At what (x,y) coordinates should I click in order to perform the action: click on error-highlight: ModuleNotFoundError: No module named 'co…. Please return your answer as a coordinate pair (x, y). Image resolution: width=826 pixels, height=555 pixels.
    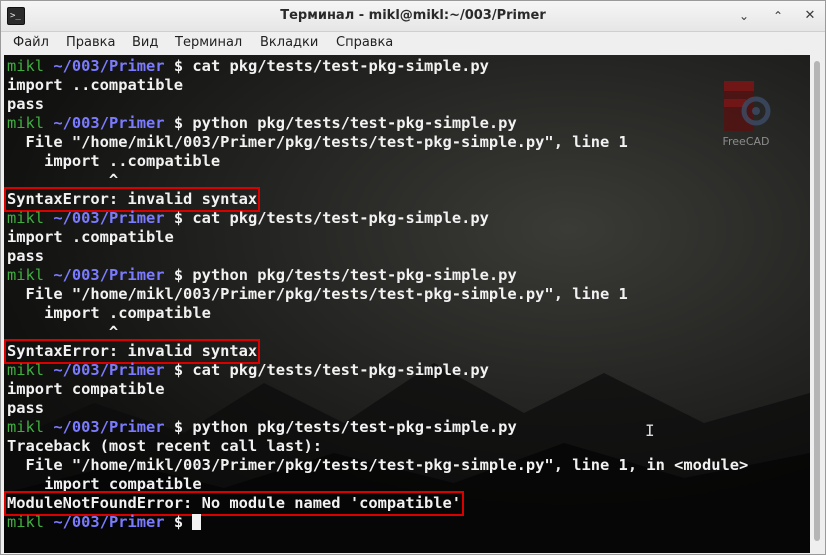
    Looking at the image, I should click on (234, 503).